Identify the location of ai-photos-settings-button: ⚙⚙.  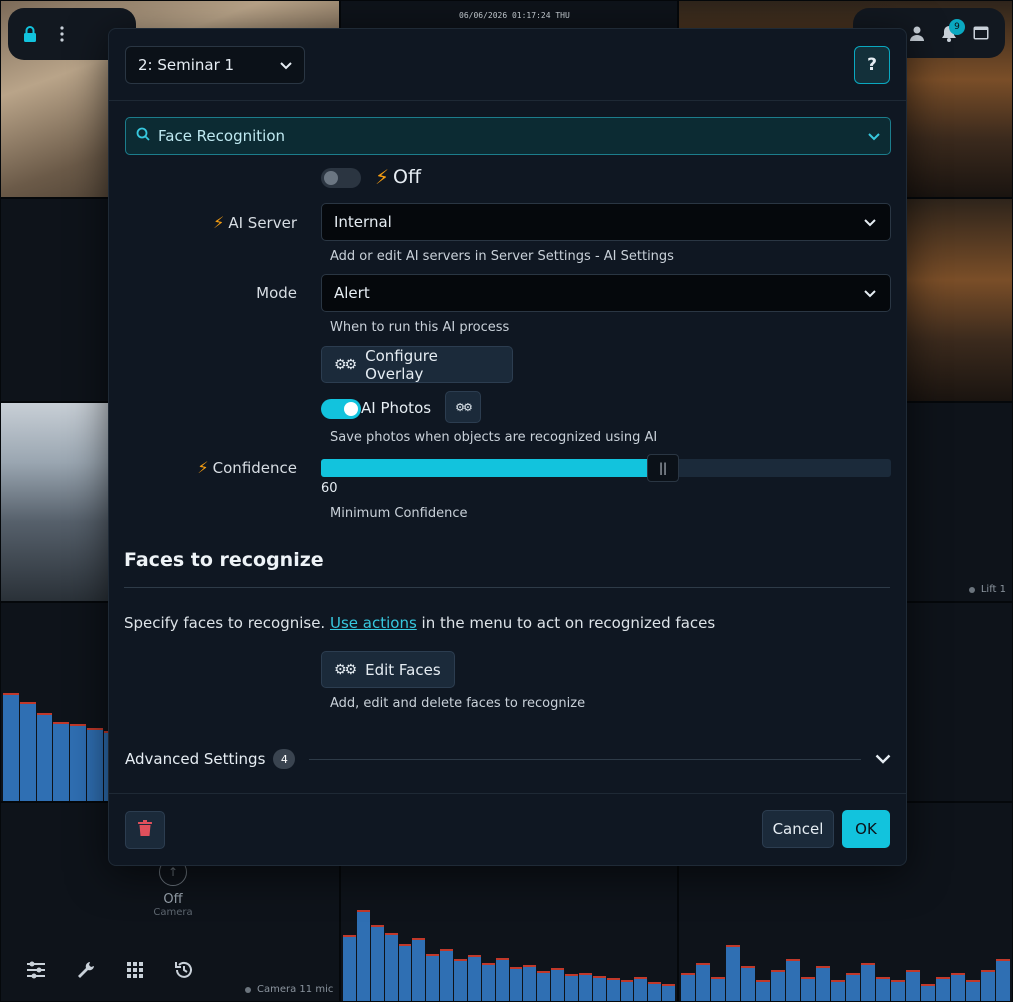
(463, 407).